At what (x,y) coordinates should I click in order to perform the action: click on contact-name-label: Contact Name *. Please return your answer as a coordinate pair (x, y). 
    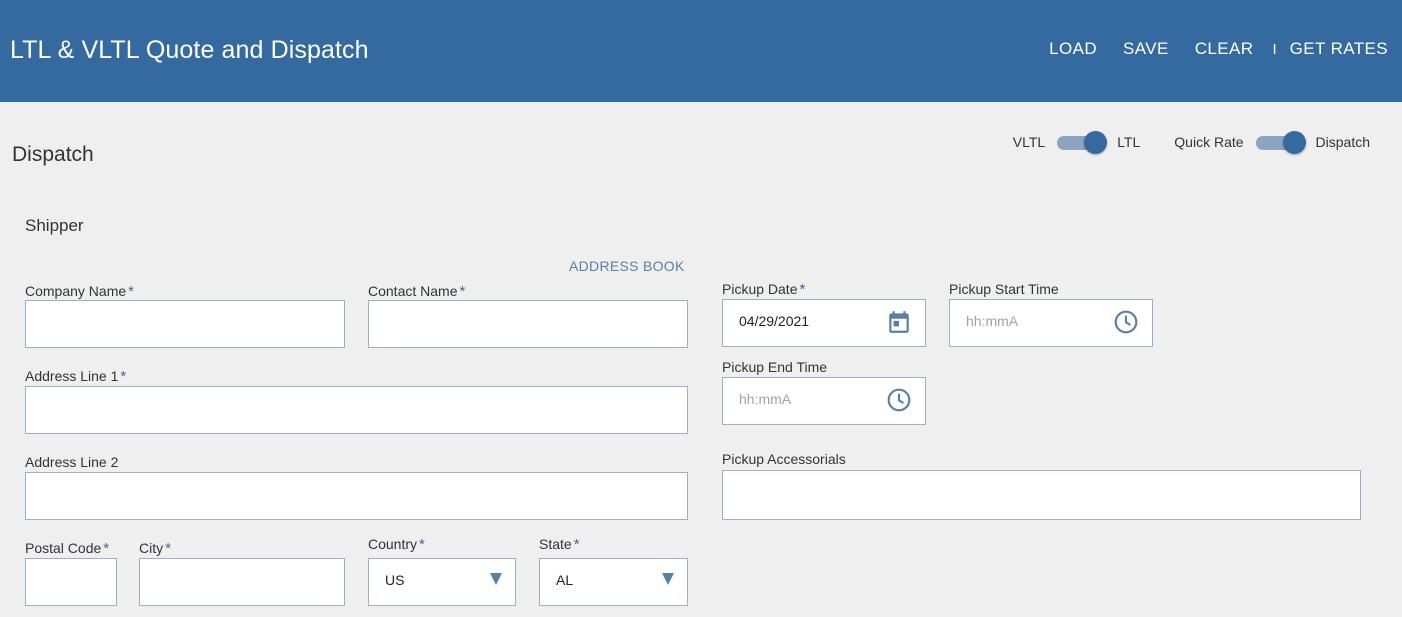
    Looking at the image, I should click on (417, 291).